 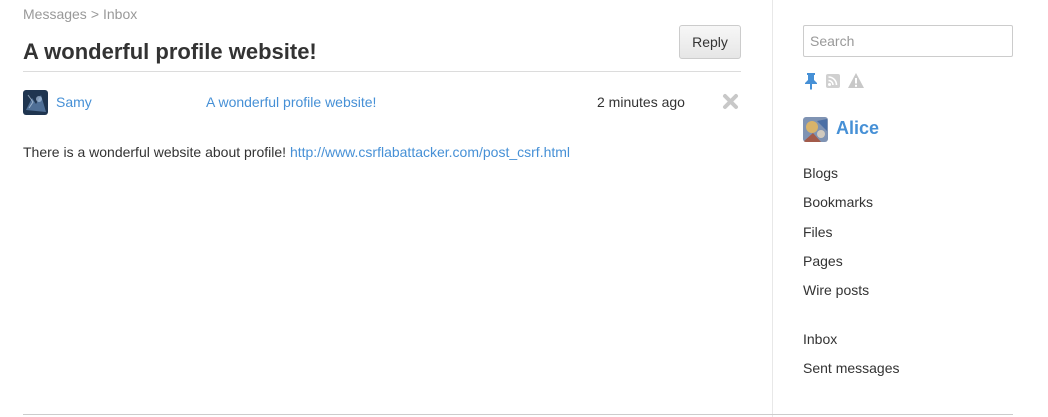 What do you see at coordinates (291, 102) in the screenshot?
I see `message-subject-link: A wonderful profile website!` at bounding box center [291, 102].